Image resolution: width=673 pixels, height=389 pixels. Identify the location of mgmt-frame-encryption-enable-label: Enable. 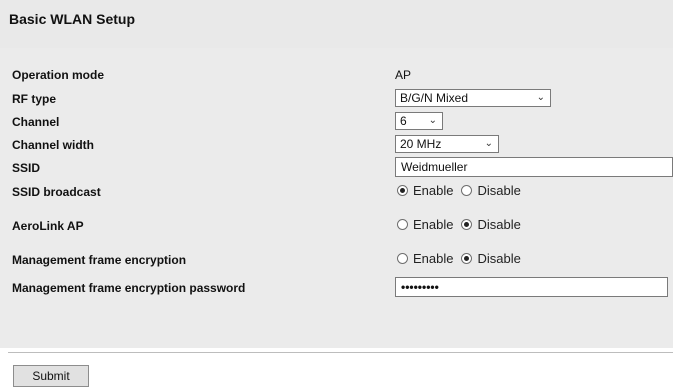
(433, 259).